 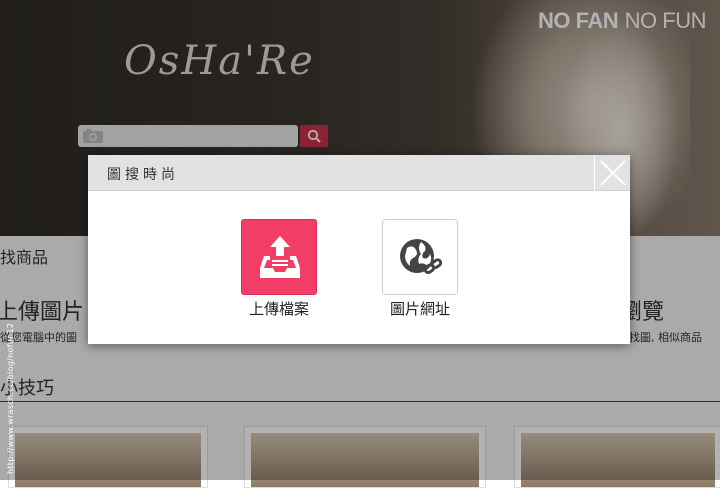 I want to click on dialog-title: 圖搜時尚, so click(x=143, y=175).